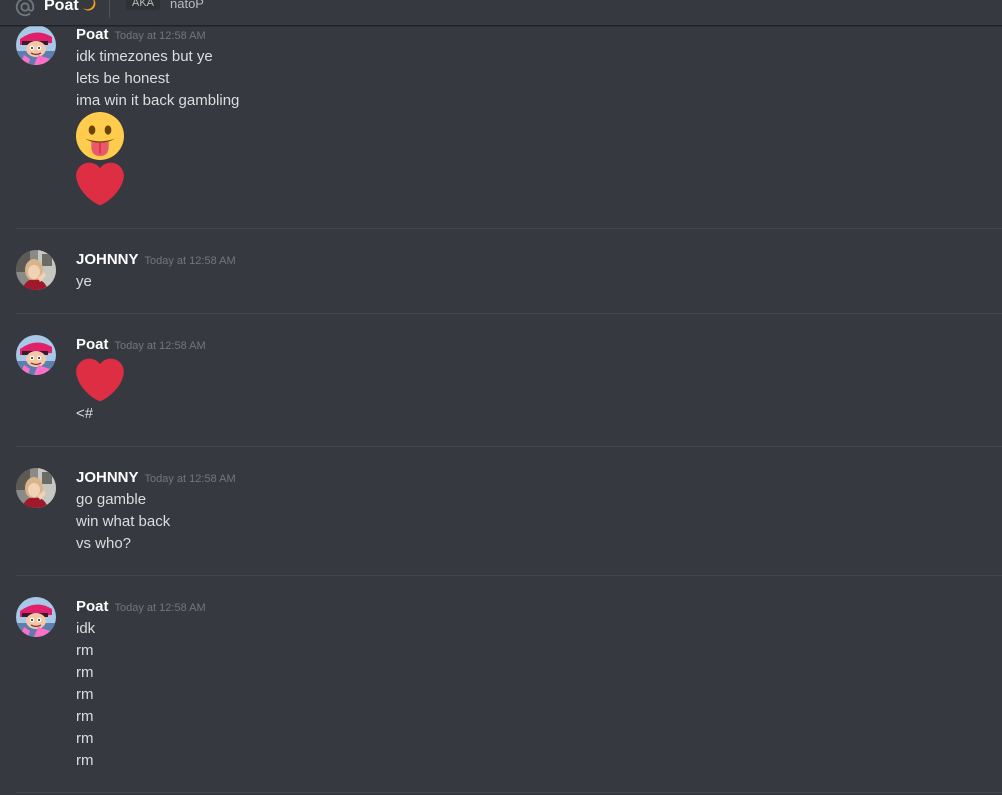 The width and height of the screenshot is (1002, 795). What do you see at coordinates (501, 13) in the screenshot?
I see `channel-header: Poat AKA natoP` at bounding box center [501, 13].